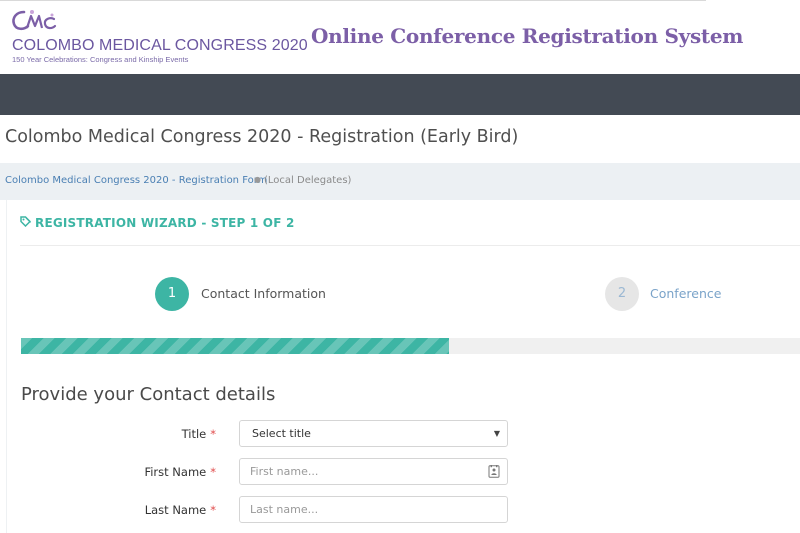 The height and width of the screenshot is (533, 800). I want to click on title-label-text: Title, so click(194, 434).